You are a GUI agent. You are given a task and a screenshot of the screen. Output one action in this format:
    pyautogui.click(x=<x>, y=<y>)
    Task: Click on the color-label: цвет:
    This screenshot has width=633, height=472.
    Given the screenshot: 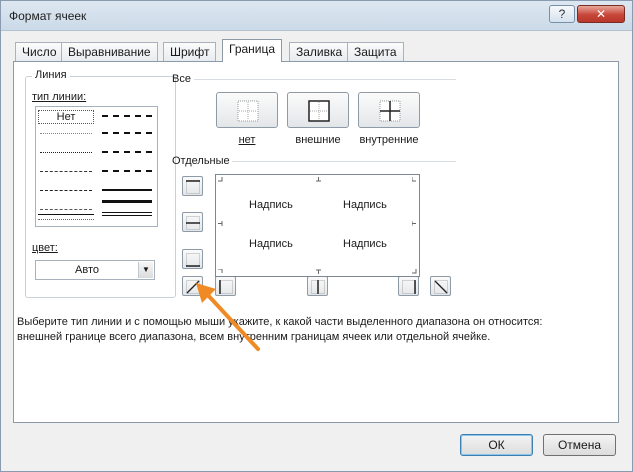 What is the action you would take?
    pyautogui.click(x=45, y=248)
    